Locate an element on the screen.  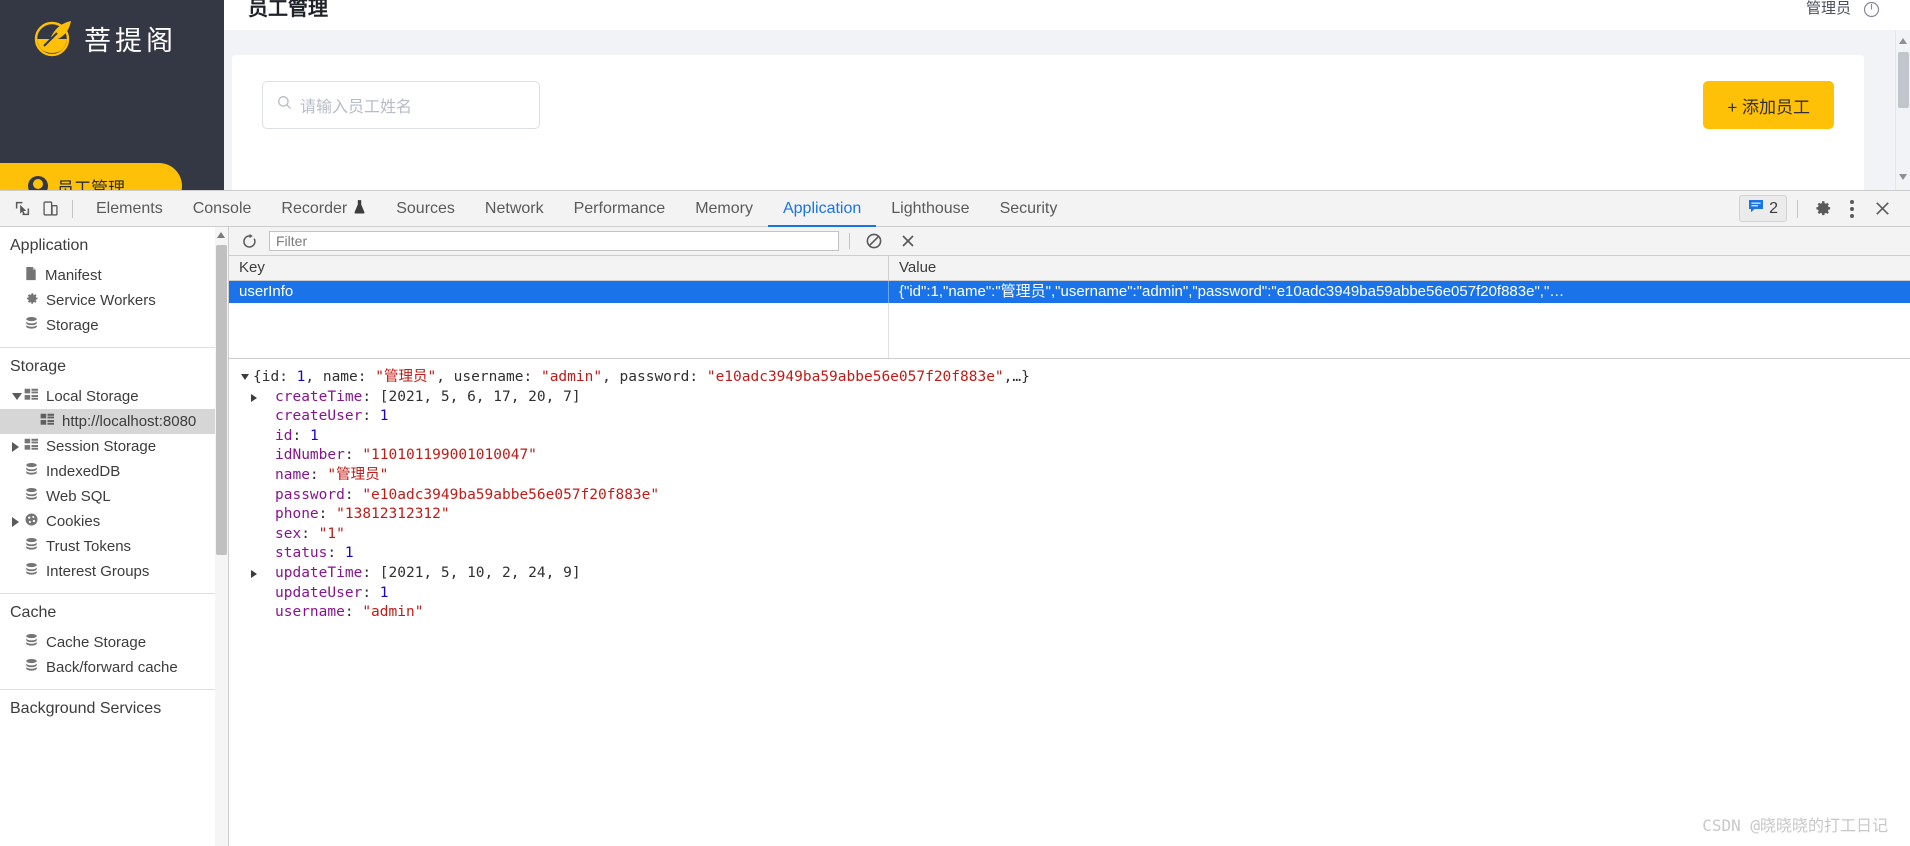
entry-value: "admin" is located at coordinates (393, 612).